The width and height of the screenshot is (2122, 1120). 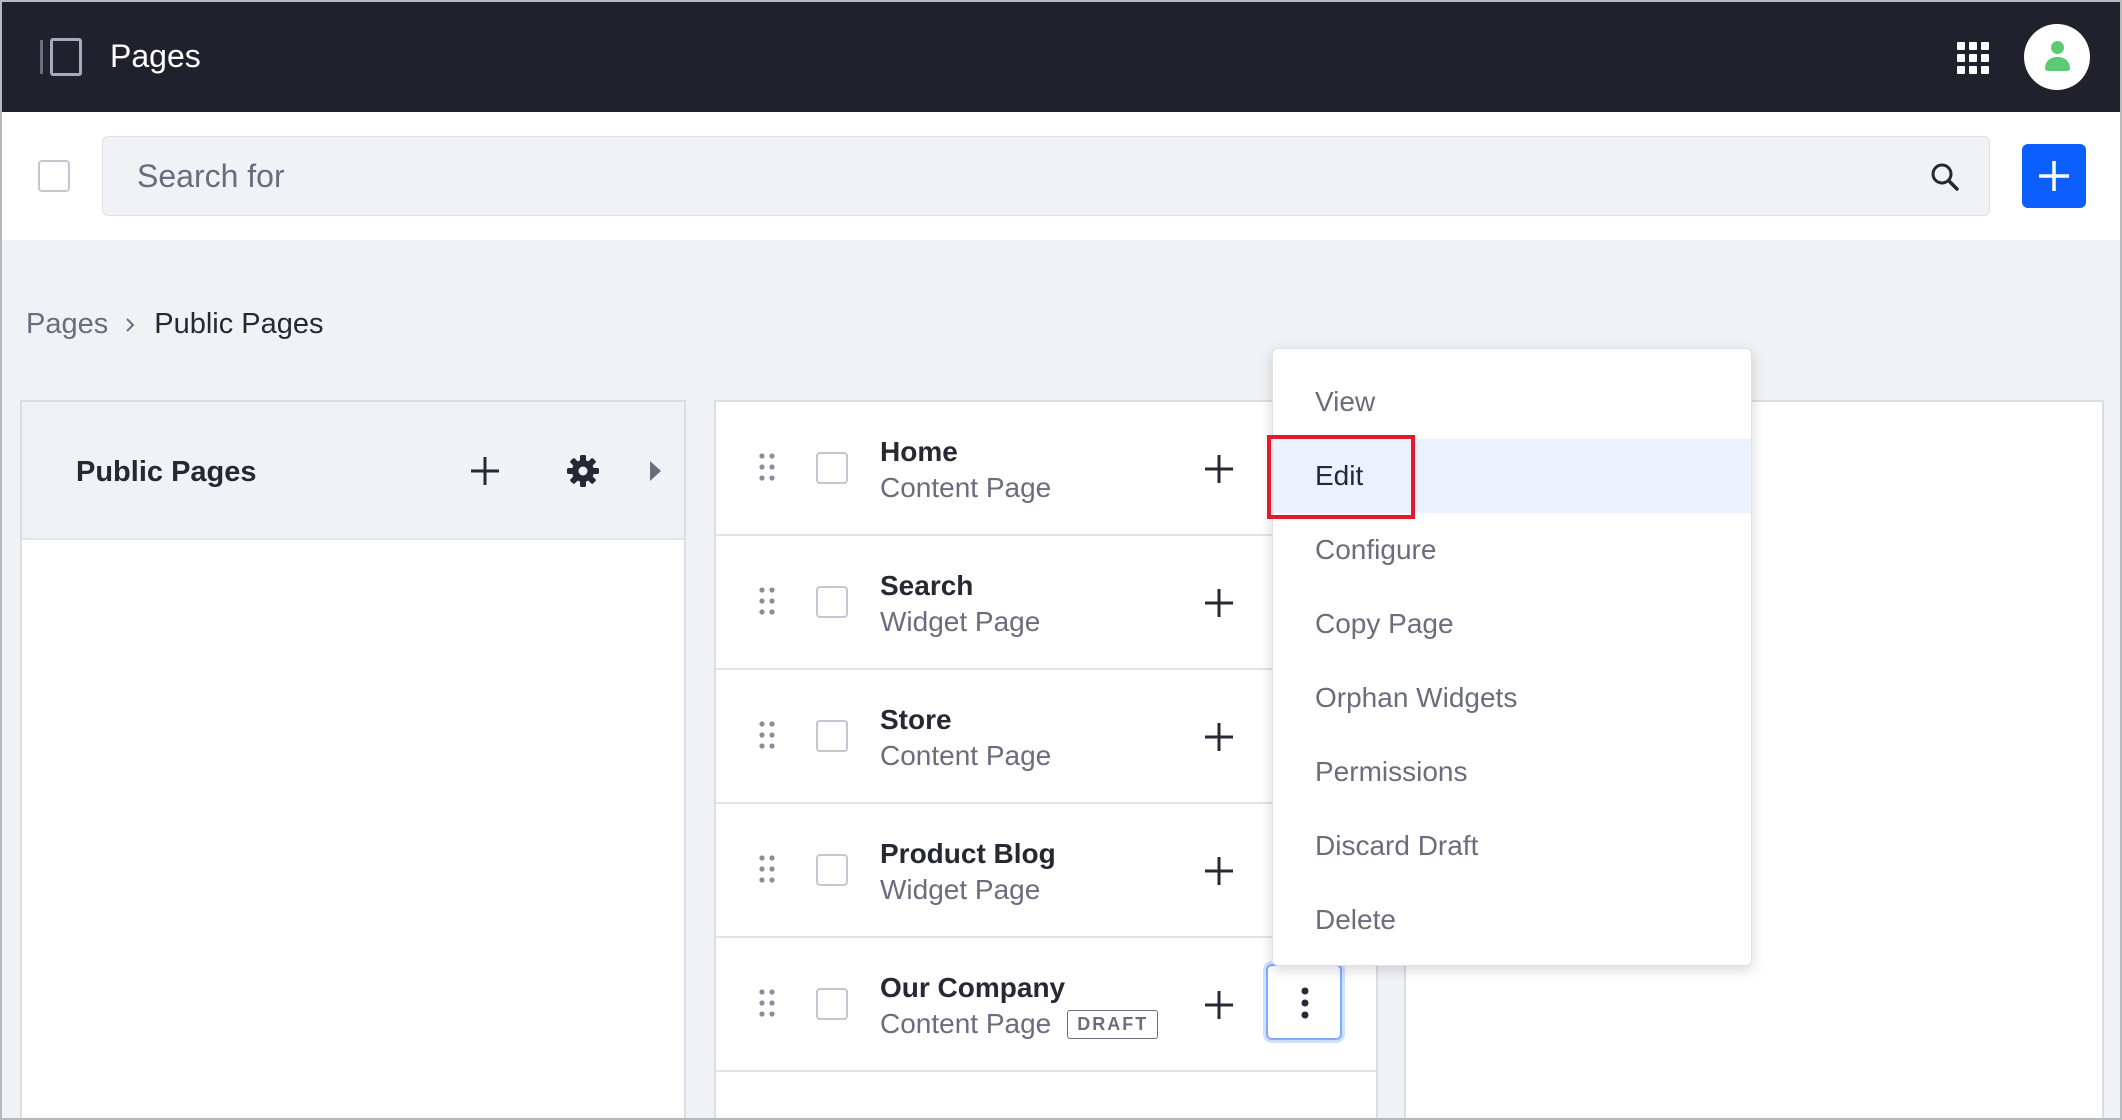 What do you see at coordinates (1384, 623) in the screenshot?
I see `menu-item-label: Copy Page` at bounding box center [1384, 623].